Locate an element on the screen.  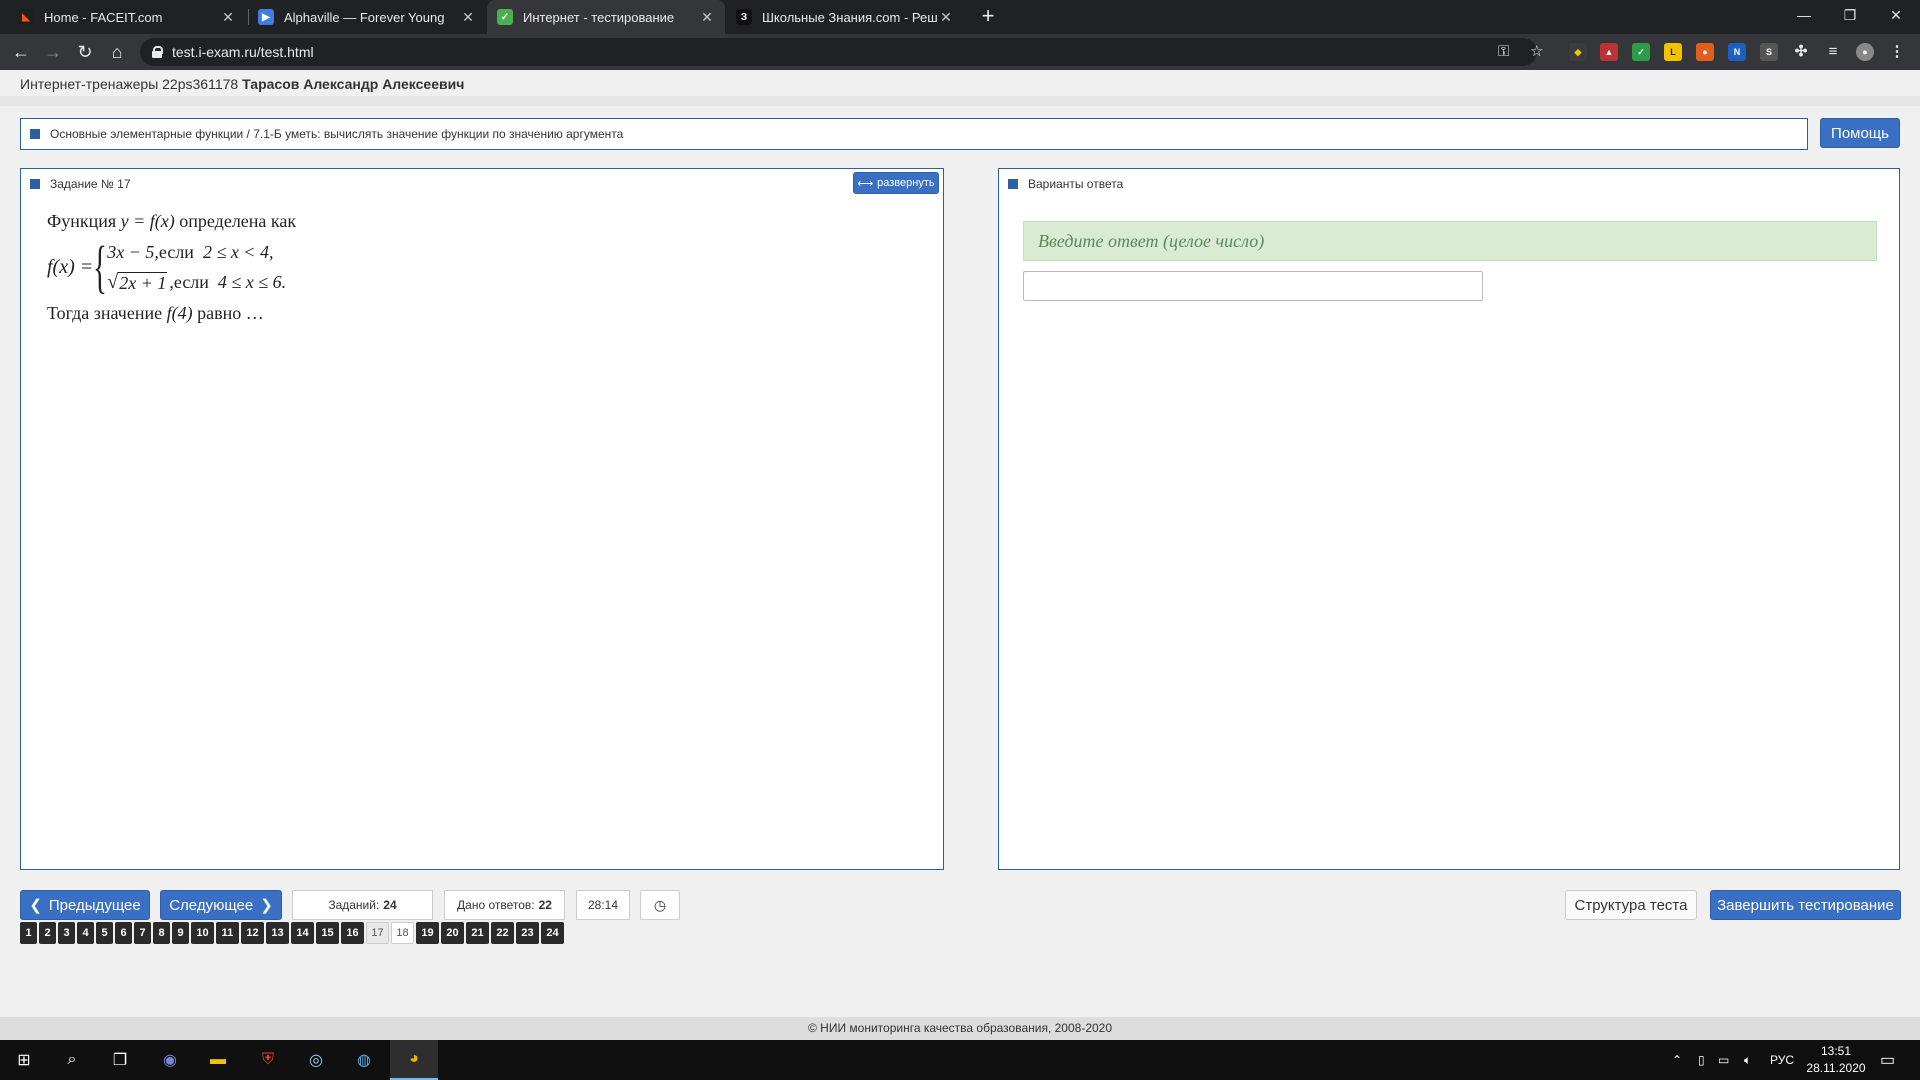
help-button: Помощь is located at coordinates (1860, 133).